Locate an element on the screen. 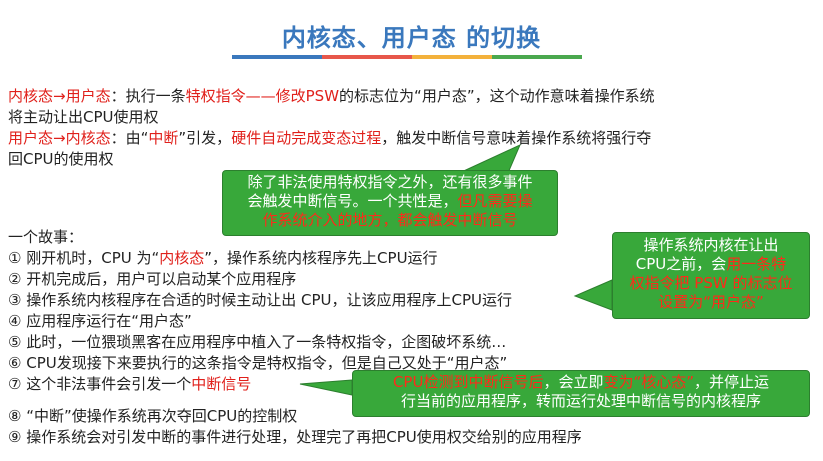  story-item: ① 刚开机时，CPU 为“内核态”，操作系统内核程序先上CPU运行 is located at coordinates (223, 258).